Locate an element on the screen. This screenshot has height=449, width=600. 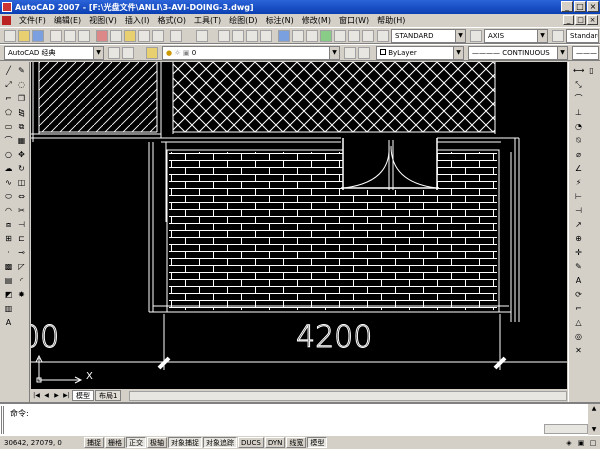
offset-icon: ⧉ is located at coordinates (21, 126).